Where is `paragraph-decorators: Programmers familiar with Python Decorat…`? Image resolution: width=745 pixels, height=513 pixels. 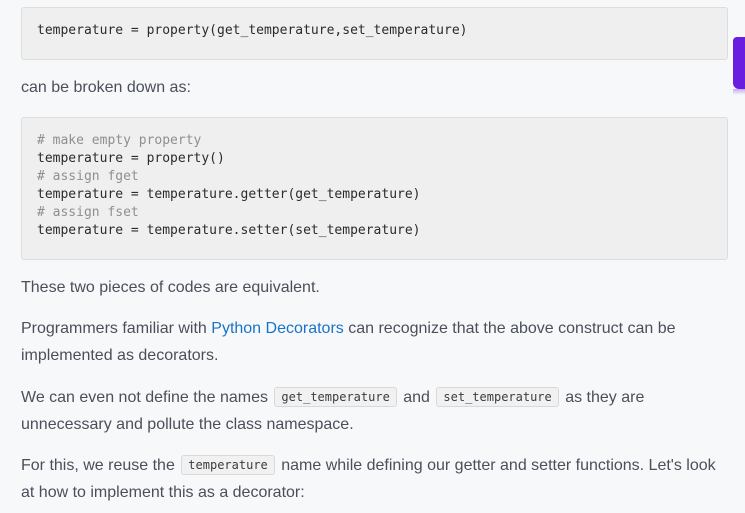
paragraph-decorators: Programmers familiar with Python Decorat… is located at coordinates (377, 342).